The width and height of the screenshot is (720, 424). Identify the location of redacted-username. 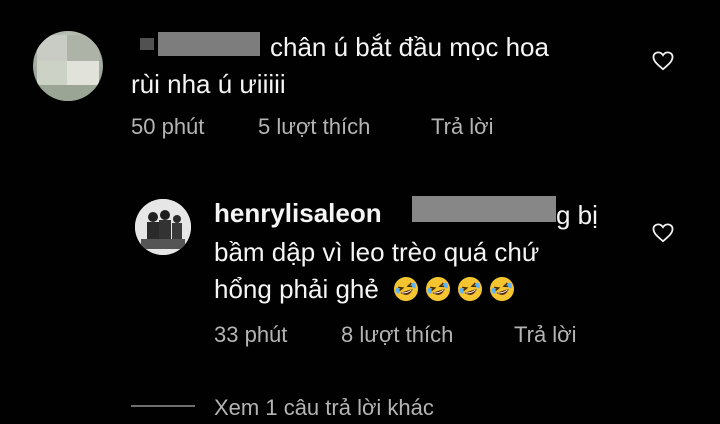
(200, 44).